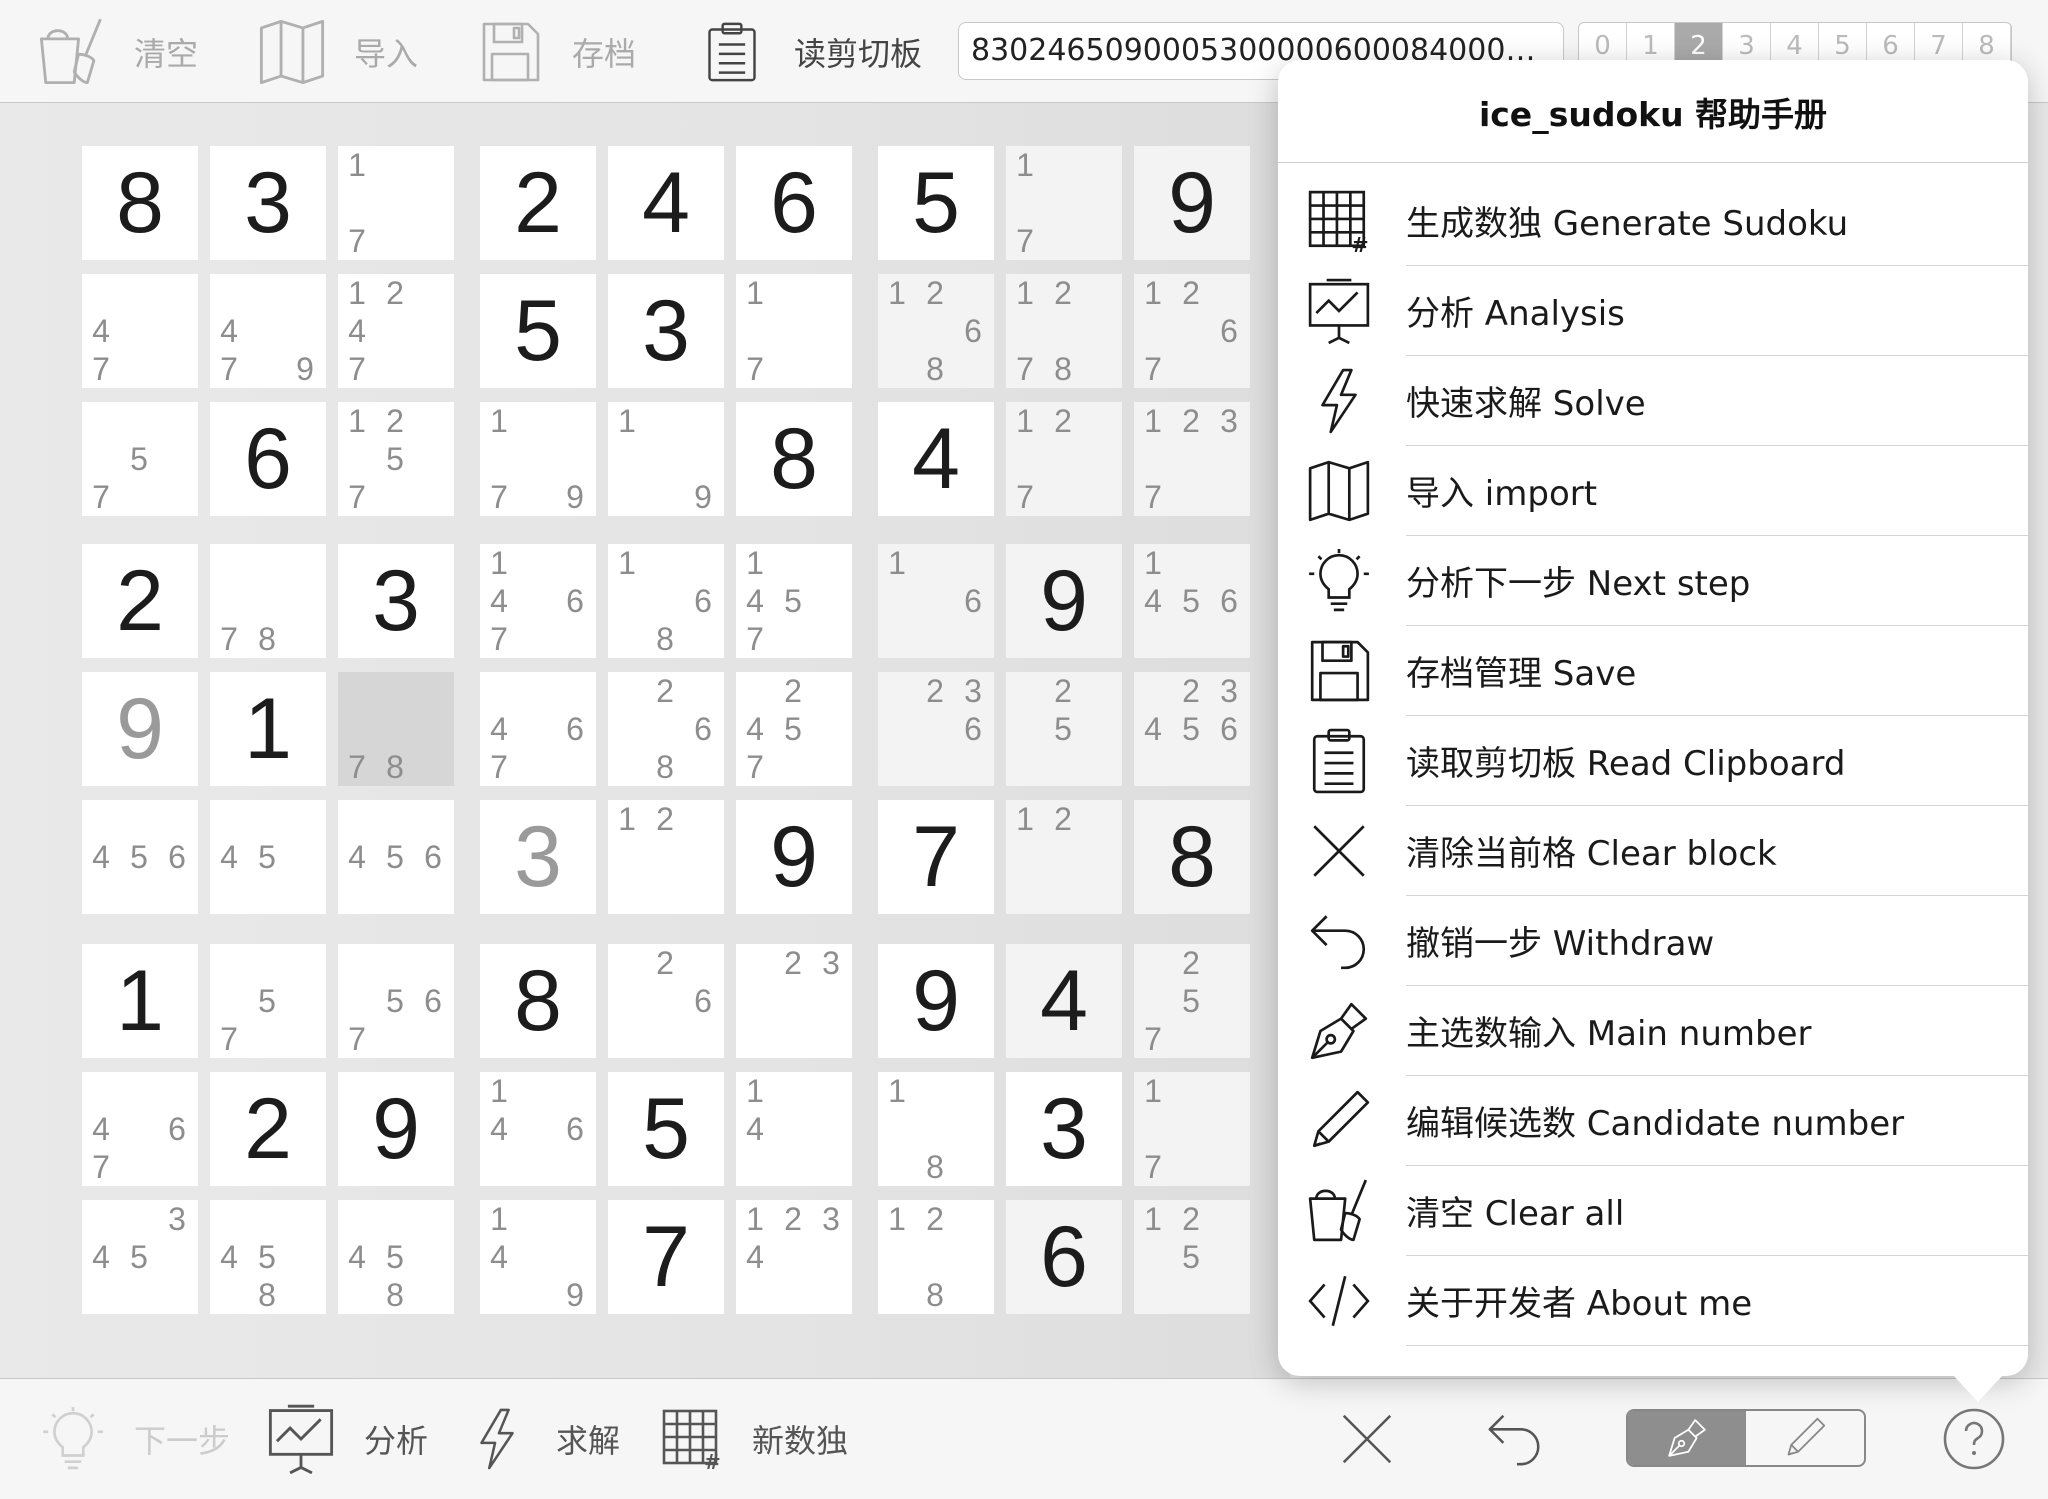  Describe the element at coordinates (538, 459) in the screenshot. I see `sudoku-cell-r3c4: 1 7 9` at that location.